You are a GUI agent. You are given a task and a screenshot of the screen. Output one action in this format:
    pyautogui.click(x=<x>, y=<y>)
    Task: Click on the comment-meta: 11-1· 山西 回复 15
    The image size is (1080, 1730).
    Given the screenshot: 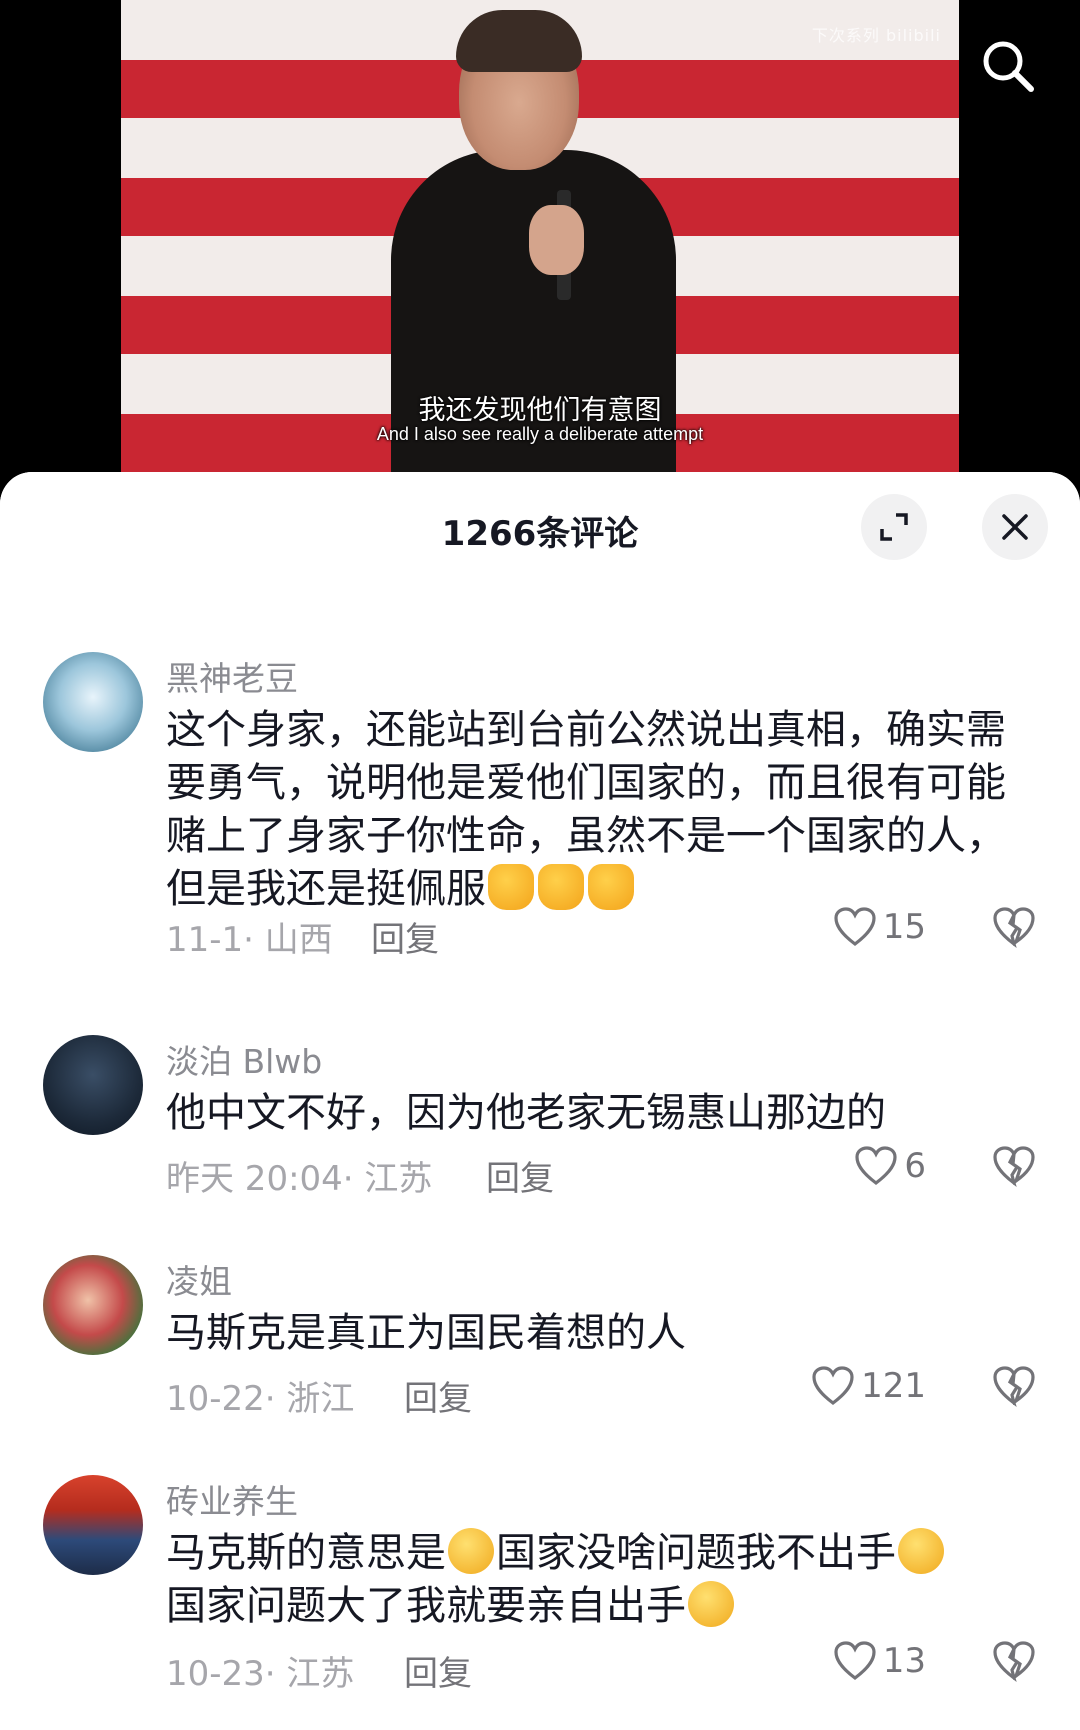 What is the action you would take?
    pyautogui.click(x=601, y=933)
    